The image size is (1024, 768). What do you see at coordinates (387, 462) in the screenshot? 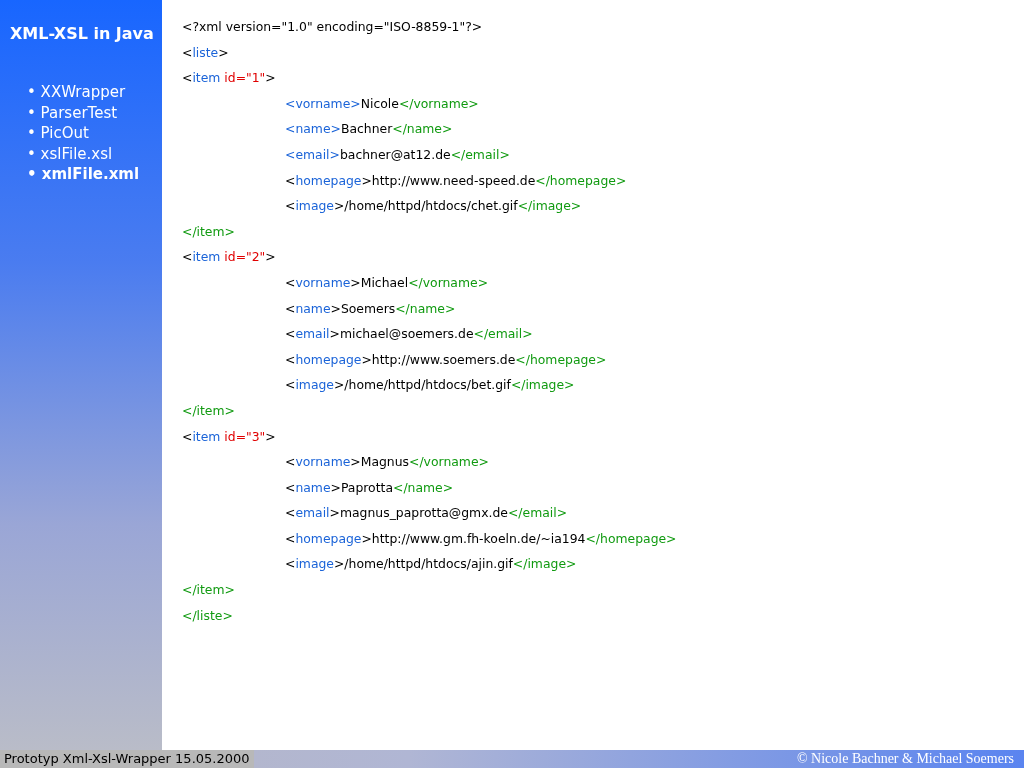
I see `code-line: <vorname>Magnus</vorname>` at bounding box center [387, 462].